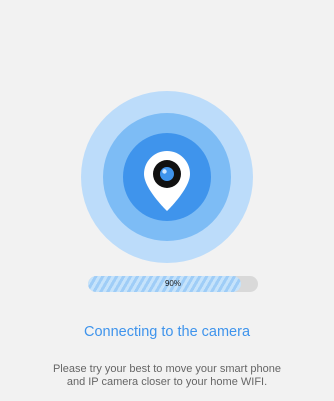 This screenshot has height=401, width=334. I want to click on progress-percent: 90%, so click(172, 283).